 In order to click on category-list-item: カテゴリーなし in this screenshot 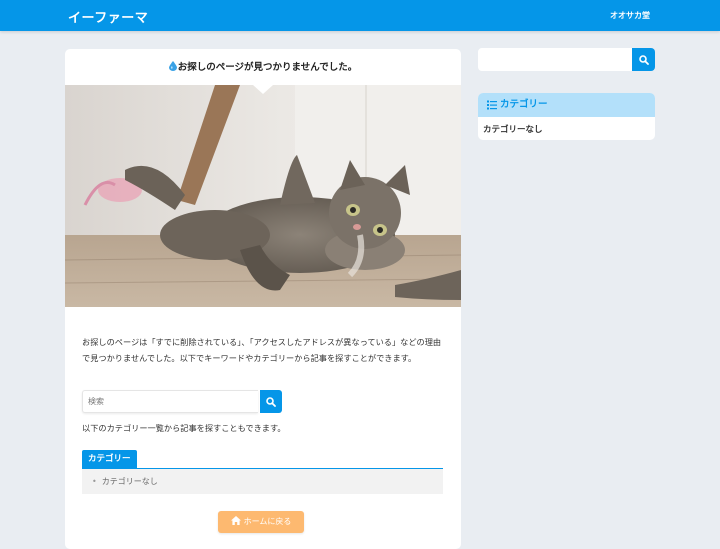, I will do `click(125, 481)`.